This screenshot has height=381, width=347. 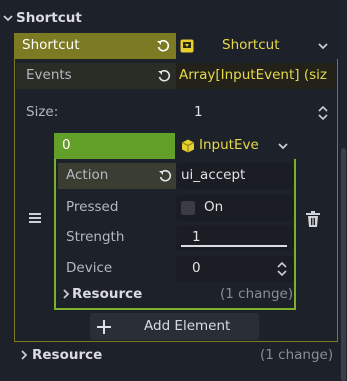 I want to click on device-spinbox: 0, so click(x=235, y=269).